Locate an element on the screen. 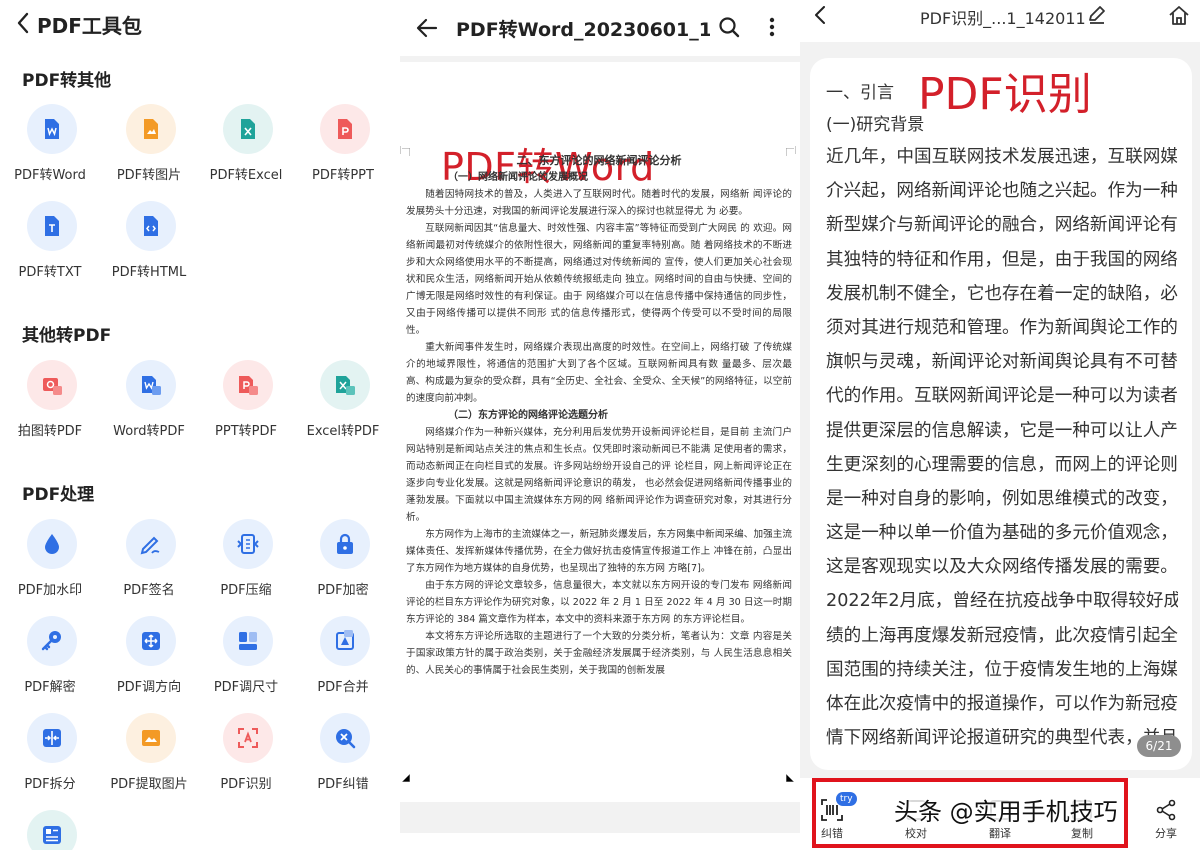 The height and width of the screenshot is (850, 1200). toolbar-share-button: 分享 is located at coordinates (1166, 813).